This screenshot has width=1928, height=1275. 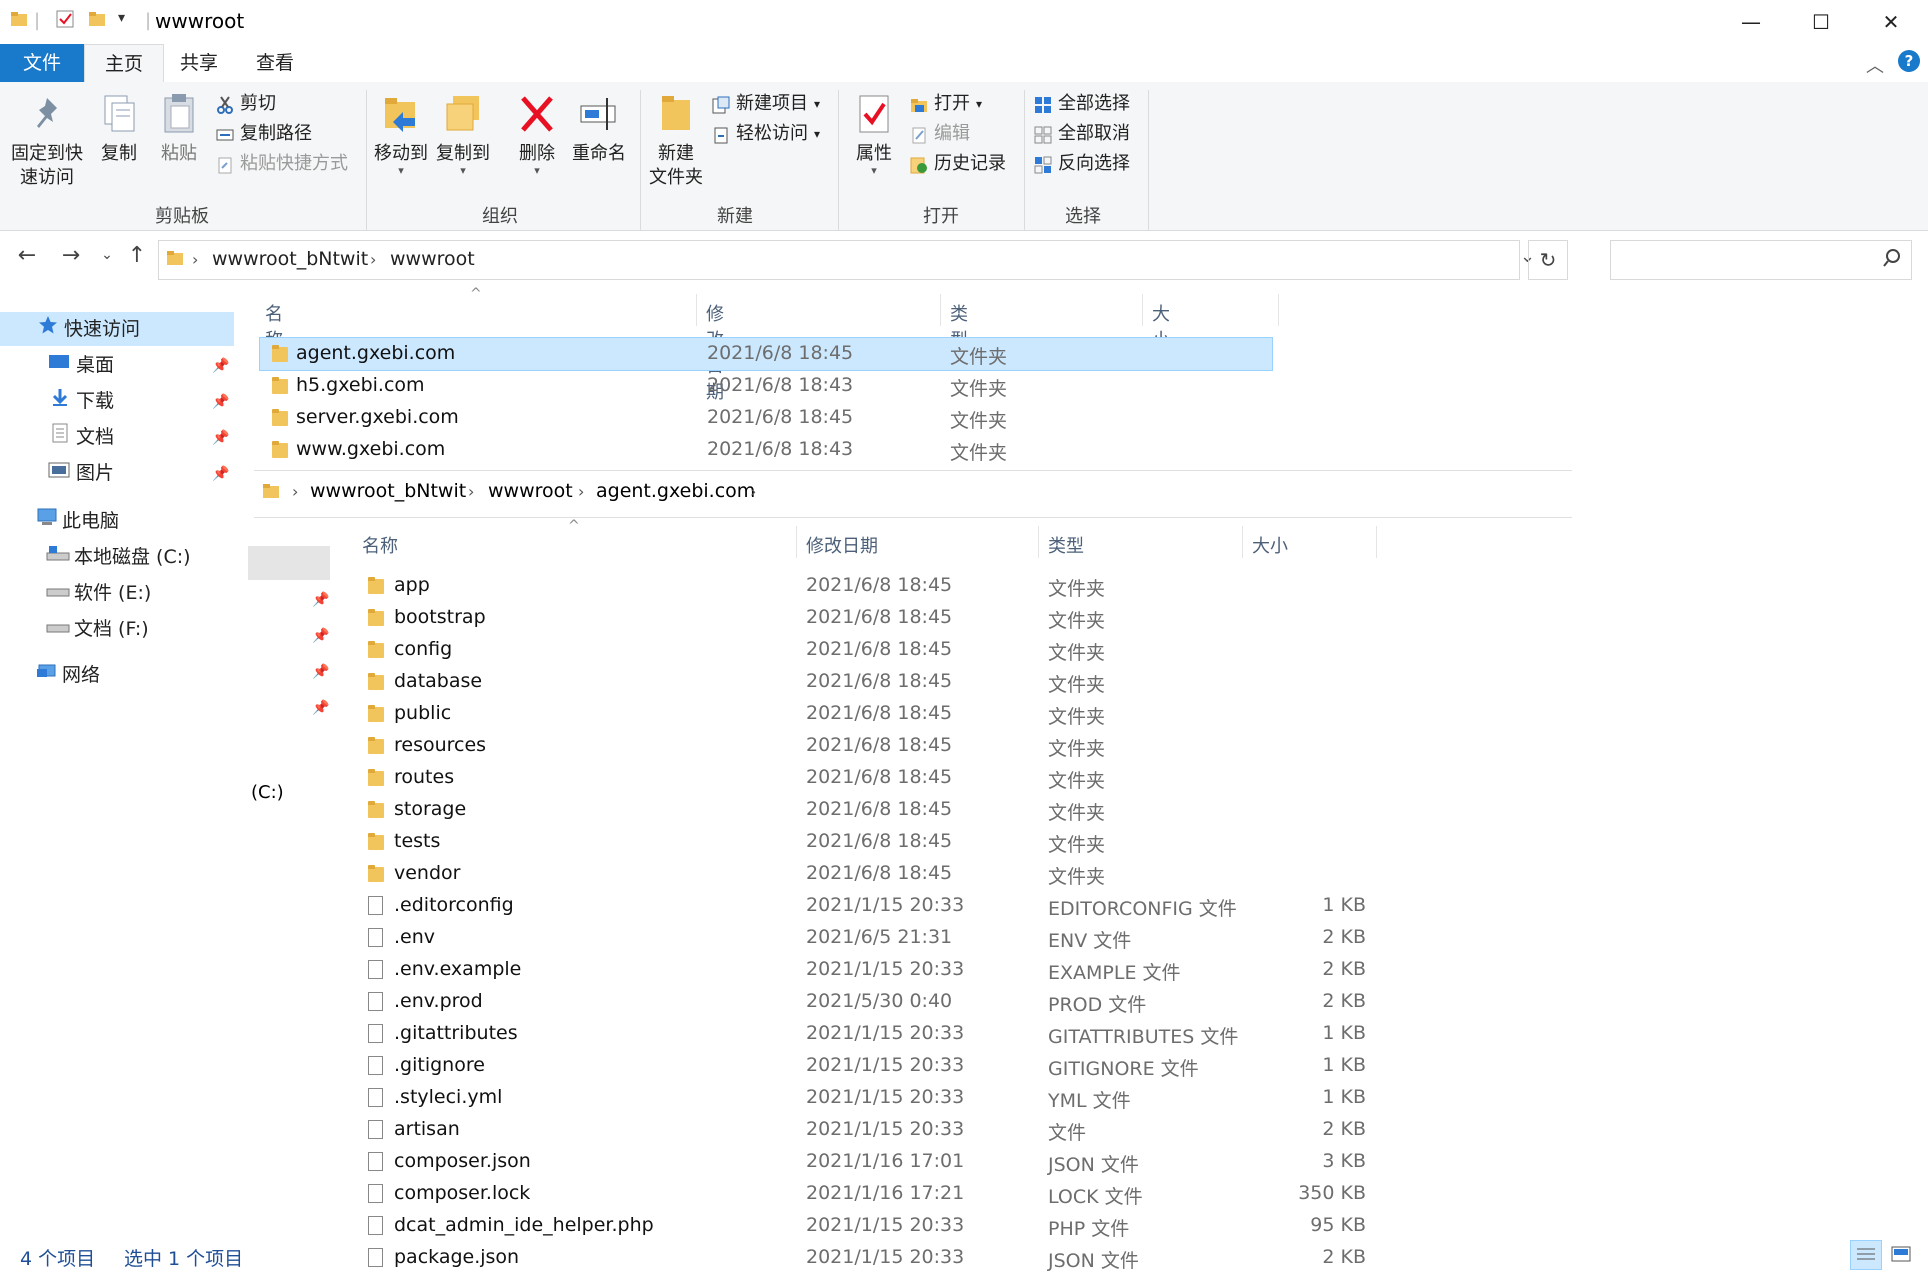 I want to click on title-bar: | ▾ | wwwroot — ☐ ✕, so click(x=964, y=22).